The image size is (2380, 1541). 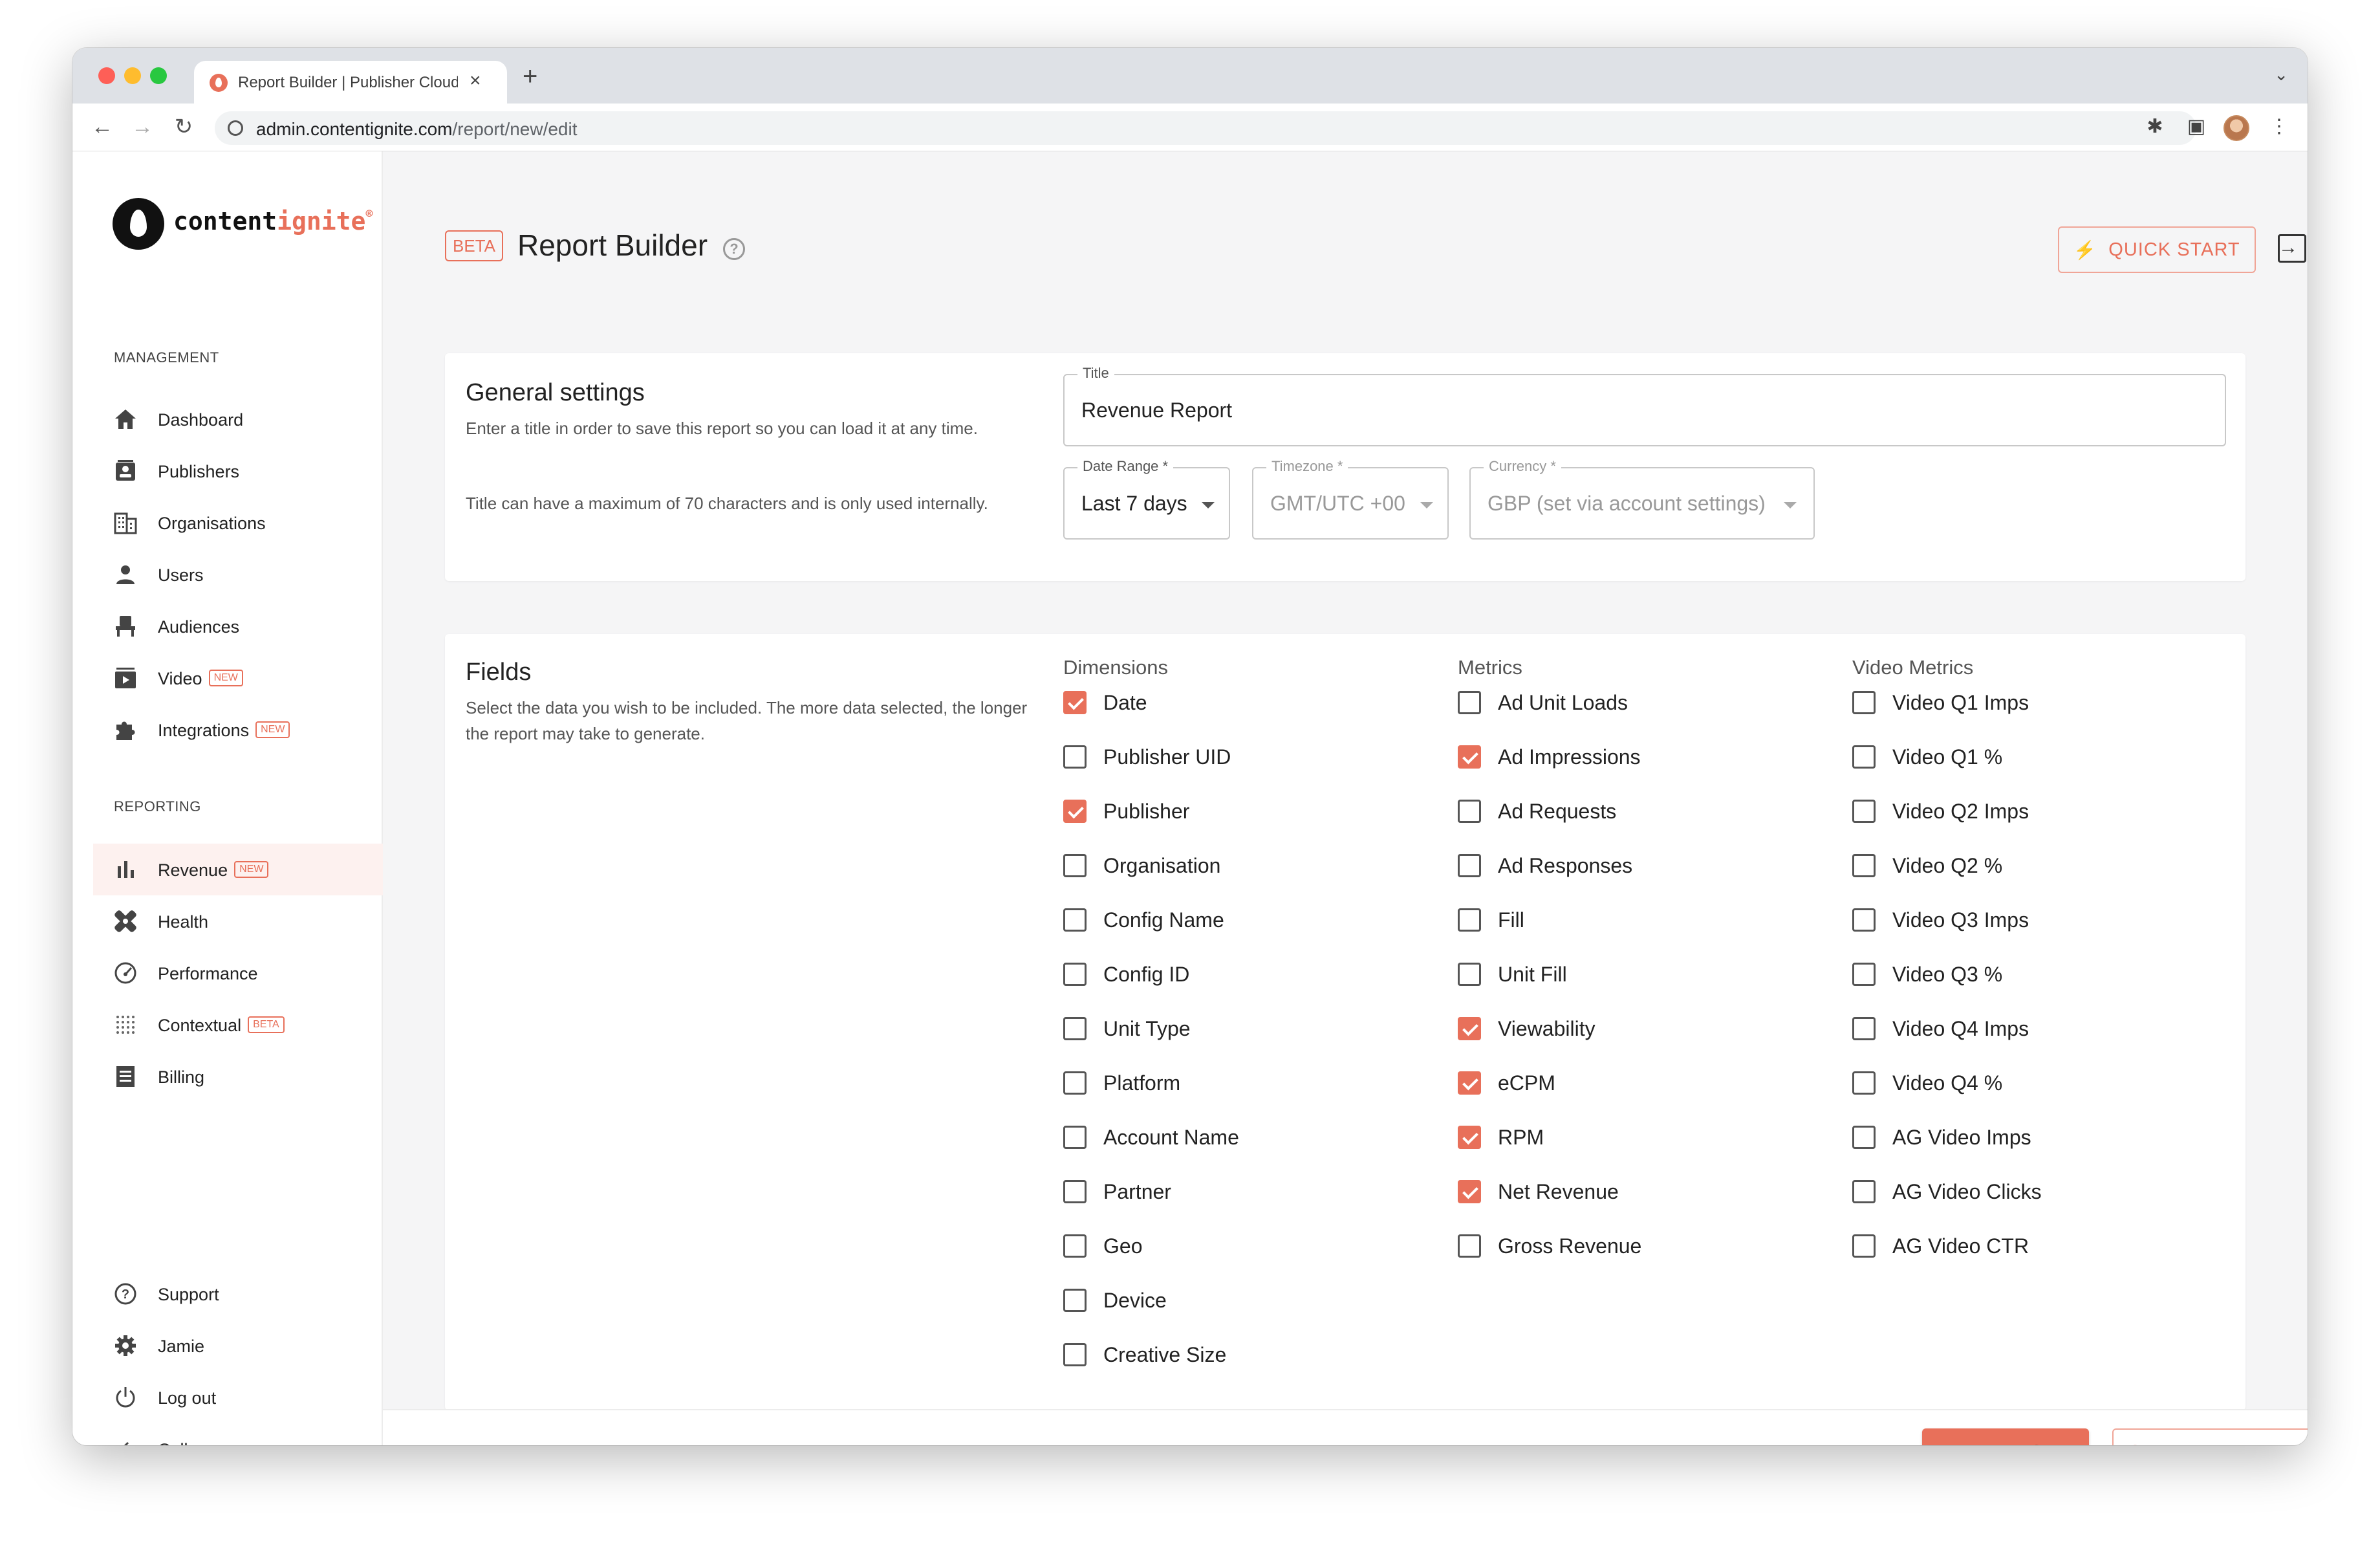 I want to click on checkbox-row: Video Q4 %, so click(x=1927, y=1083).